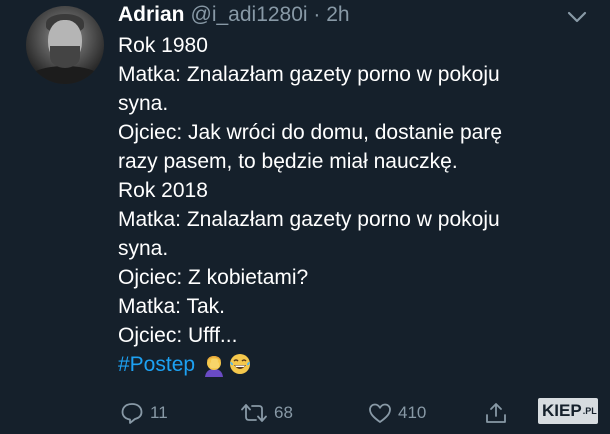 The image size is (610, 434). Describe the element at coordinates (213, 277) in the screenshot. I see `tweet-line: Ojciec: Z kobietami?` at that location.